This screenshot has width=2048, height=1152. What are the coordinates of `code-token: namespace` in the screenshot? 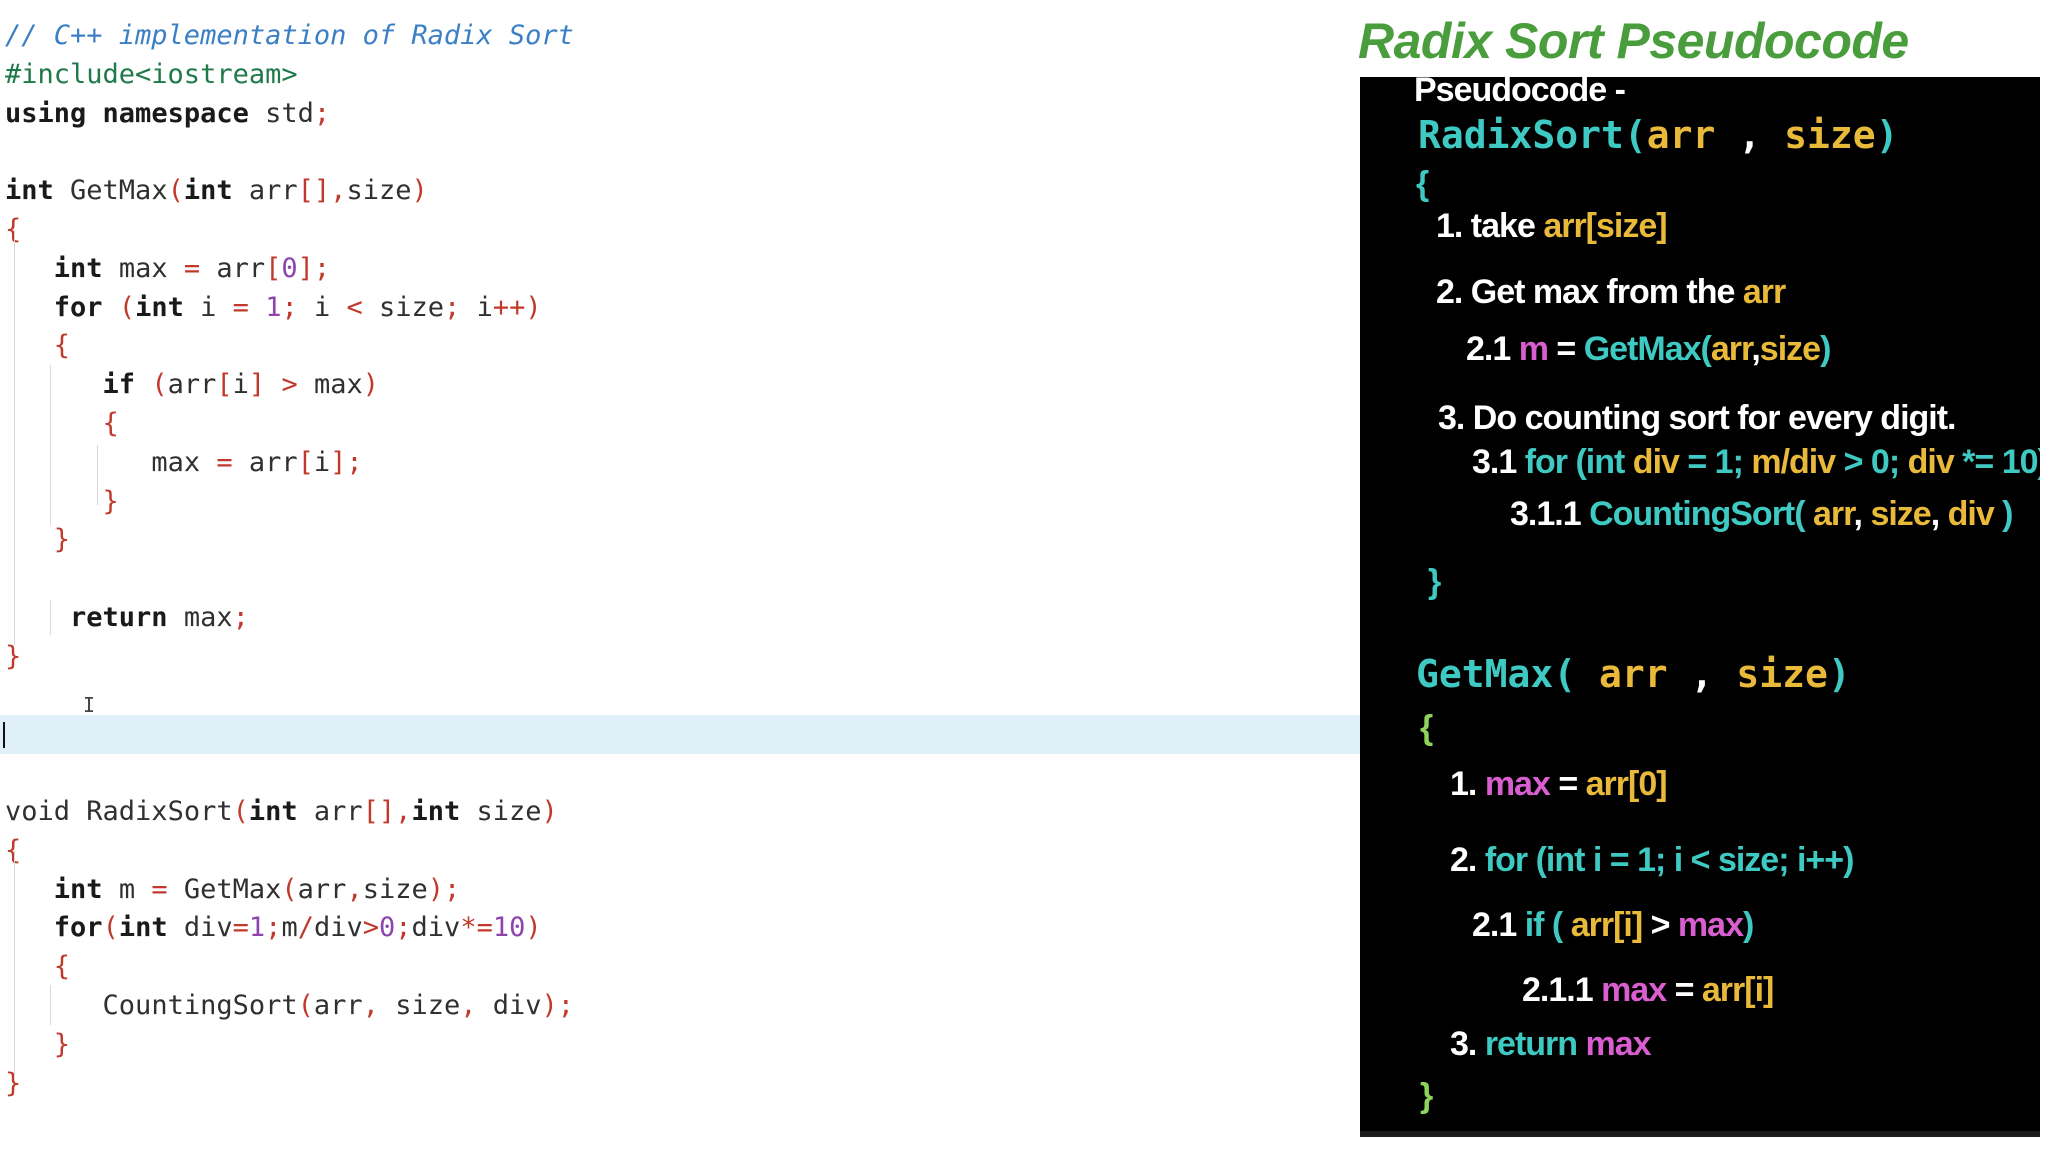 It's located at (175, 113).